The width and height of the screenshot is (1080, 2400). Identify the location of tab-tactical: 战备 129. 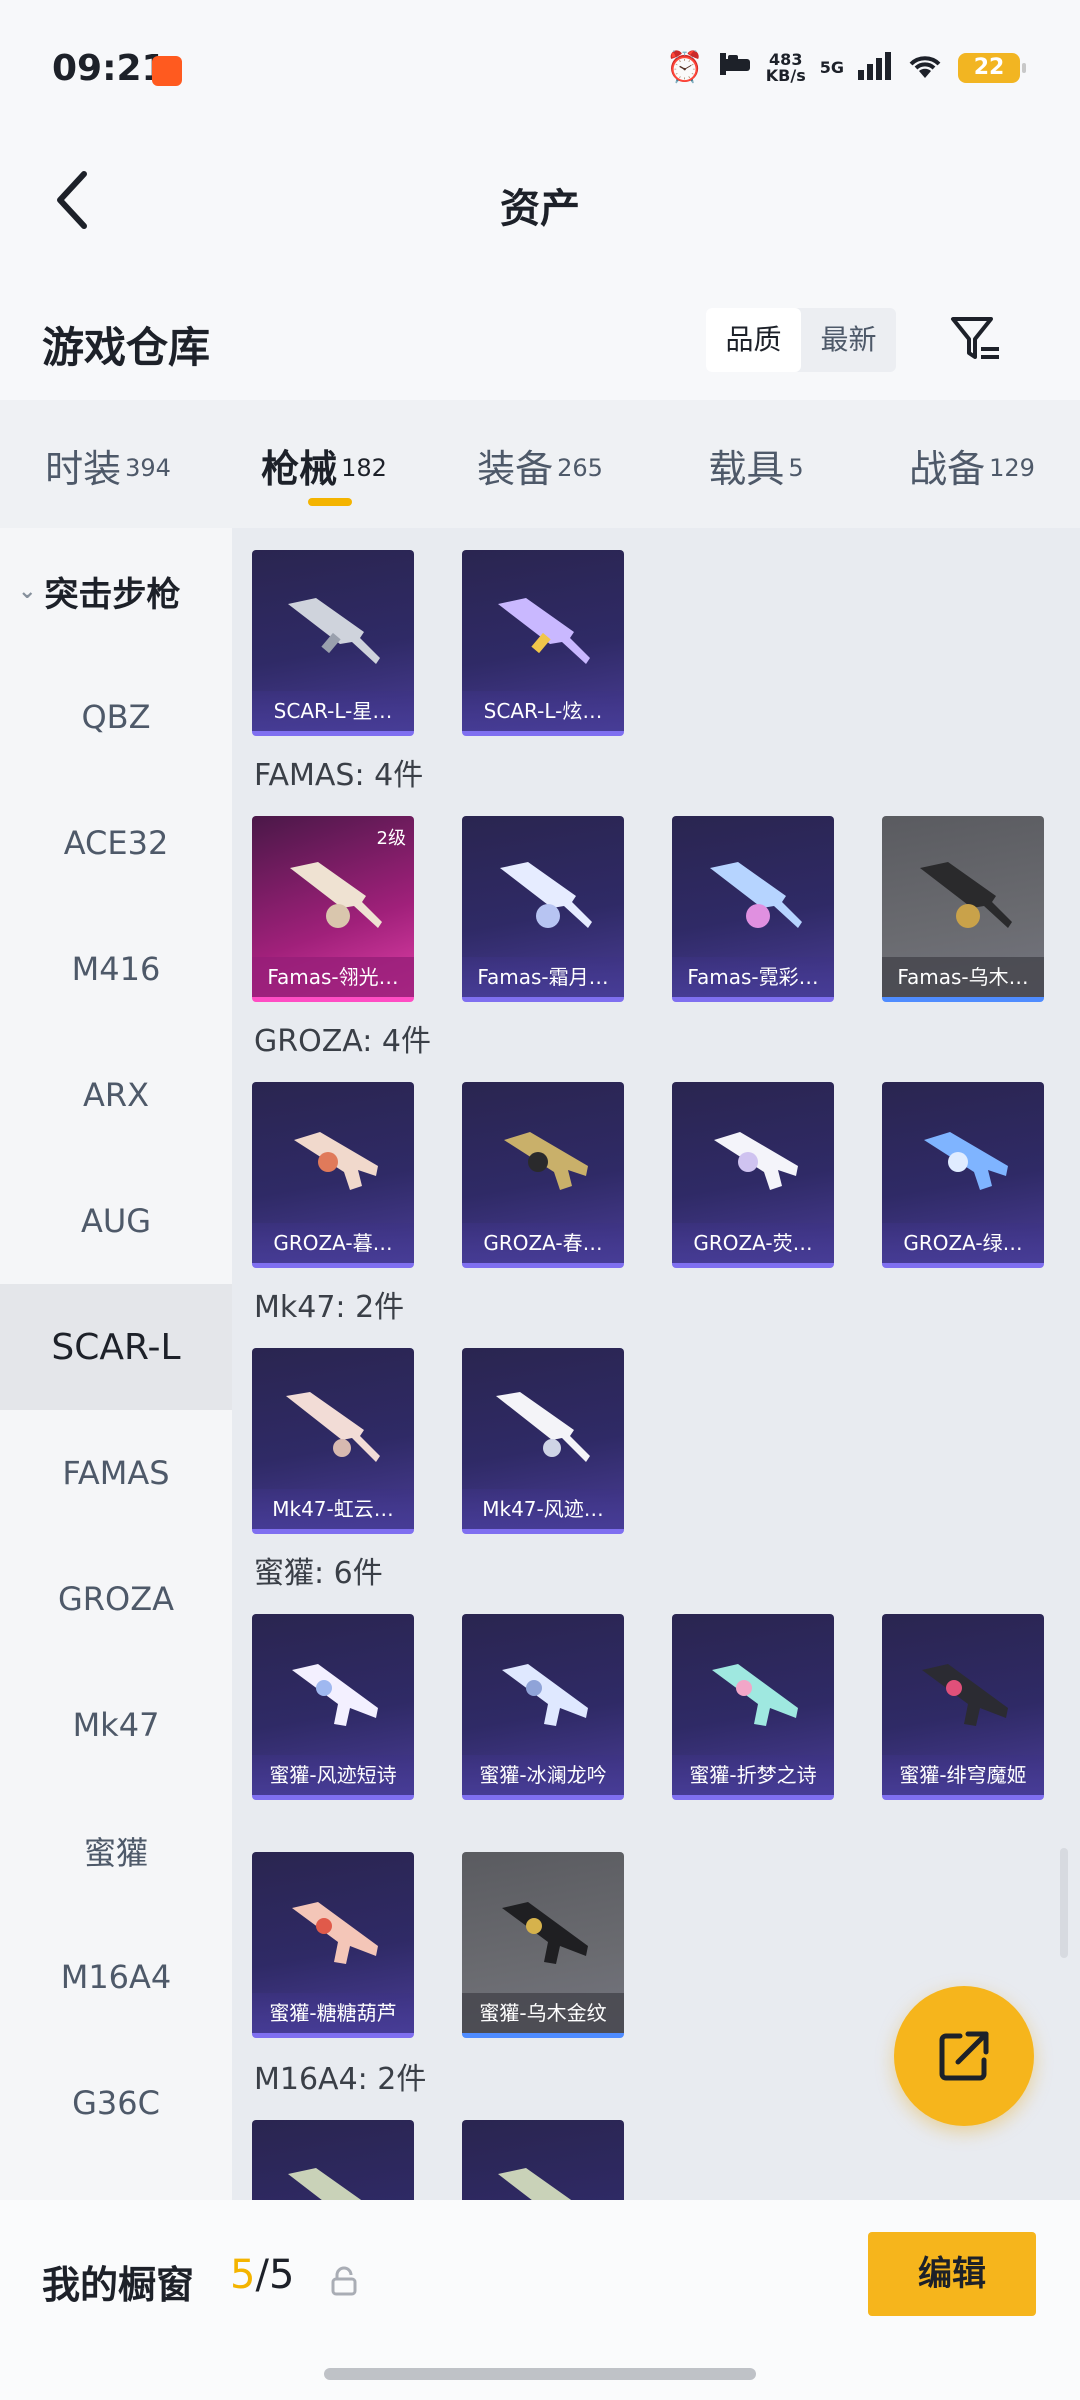
(972, 464).